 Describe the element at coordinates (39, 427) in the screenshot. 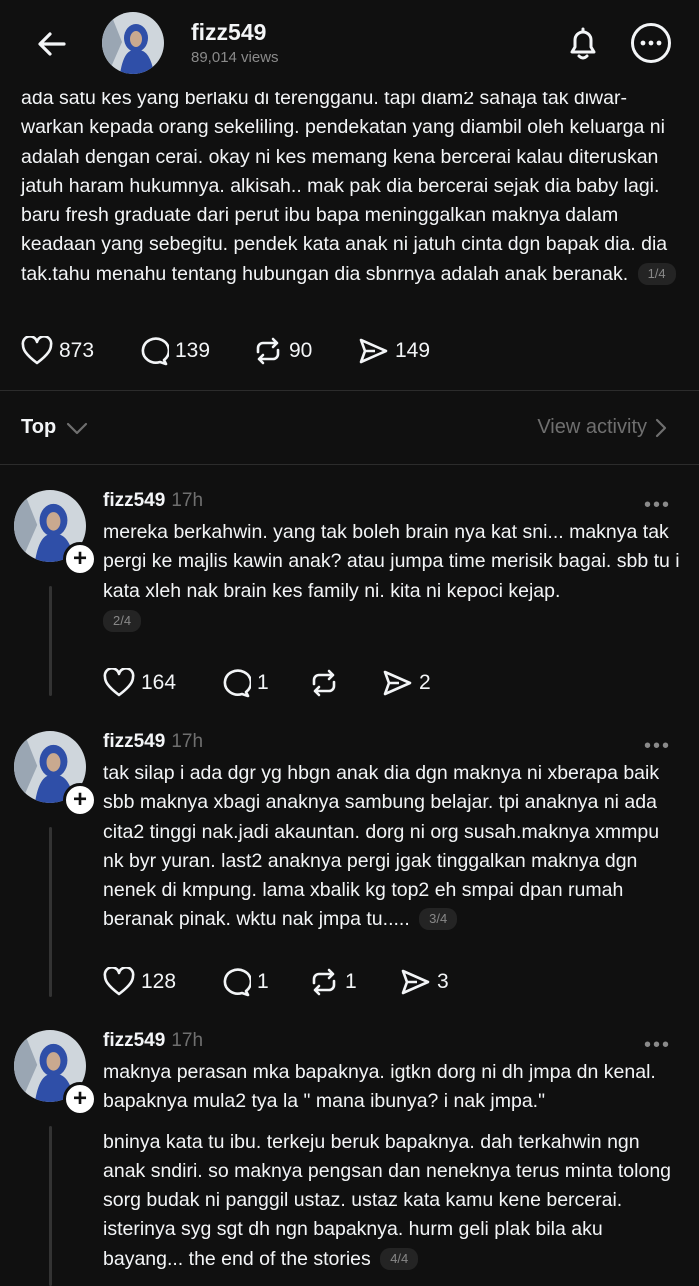

I see `sort-label: Top` at that location.